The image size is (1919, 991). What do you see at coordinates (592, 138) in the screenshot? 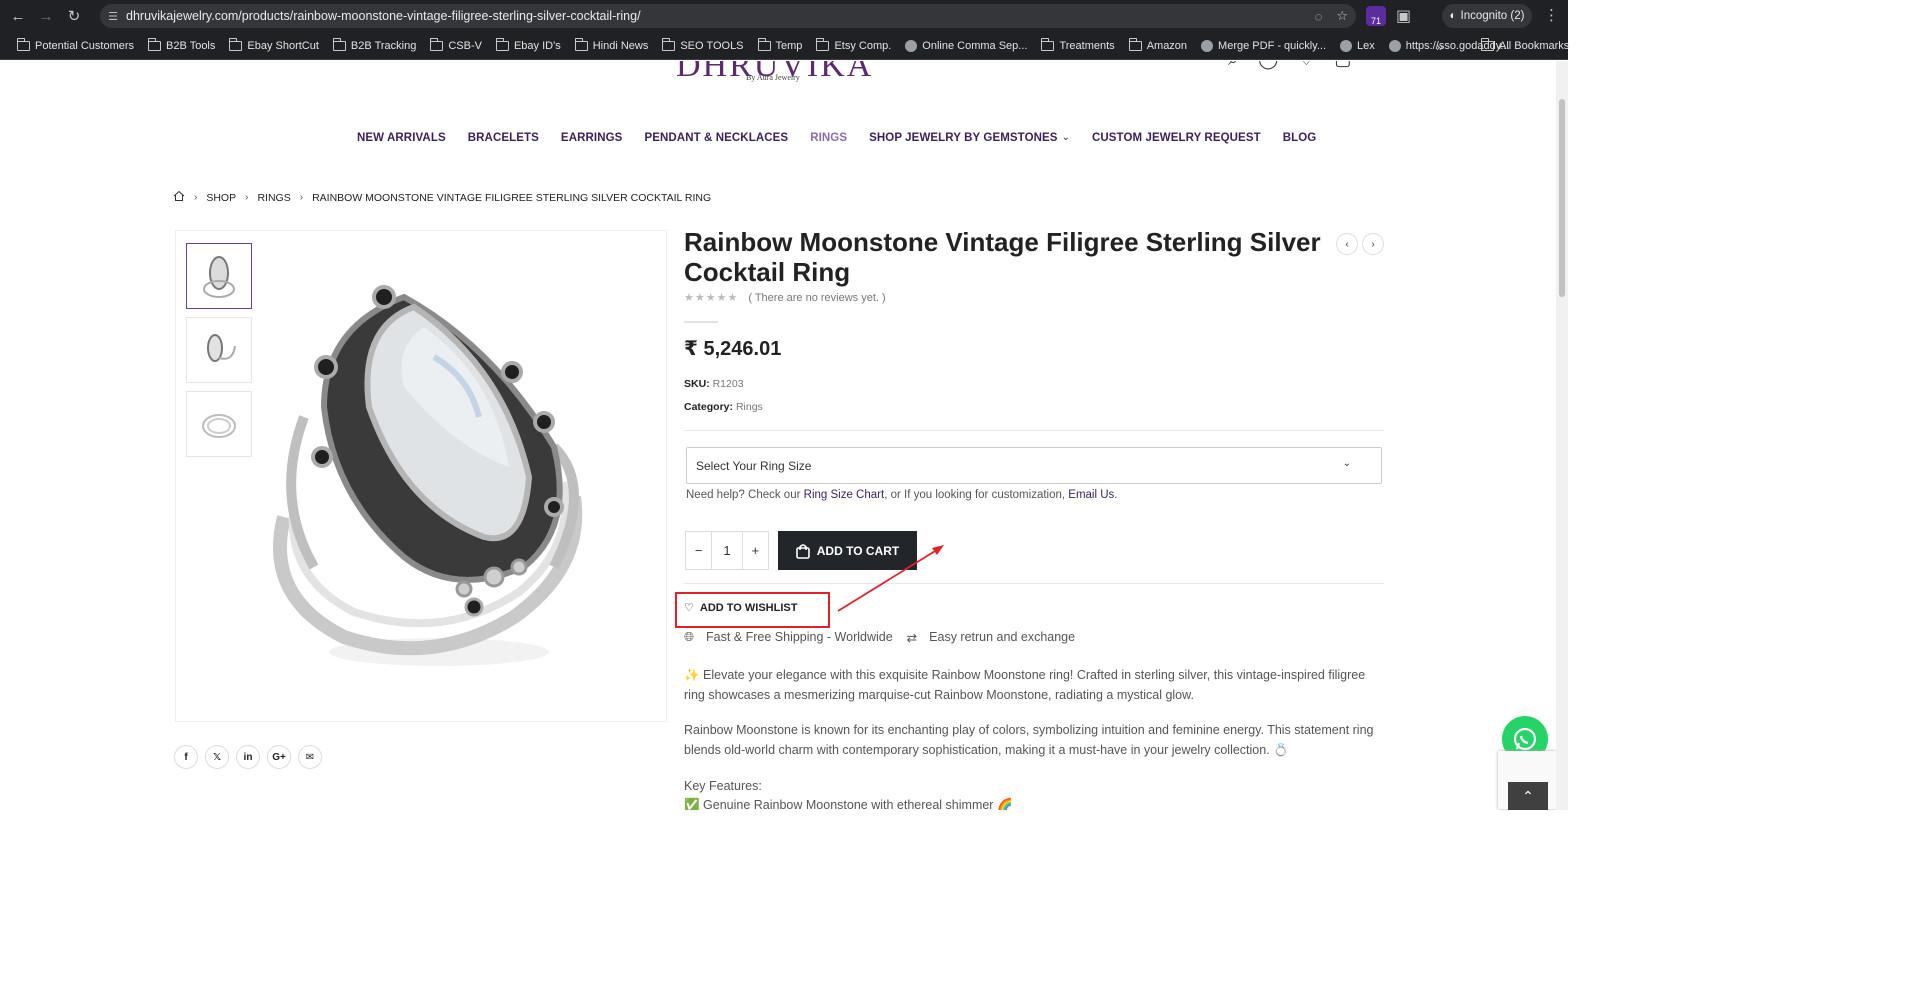
I see `nav-item: EARRINGS` at bounding box center [592, 138].